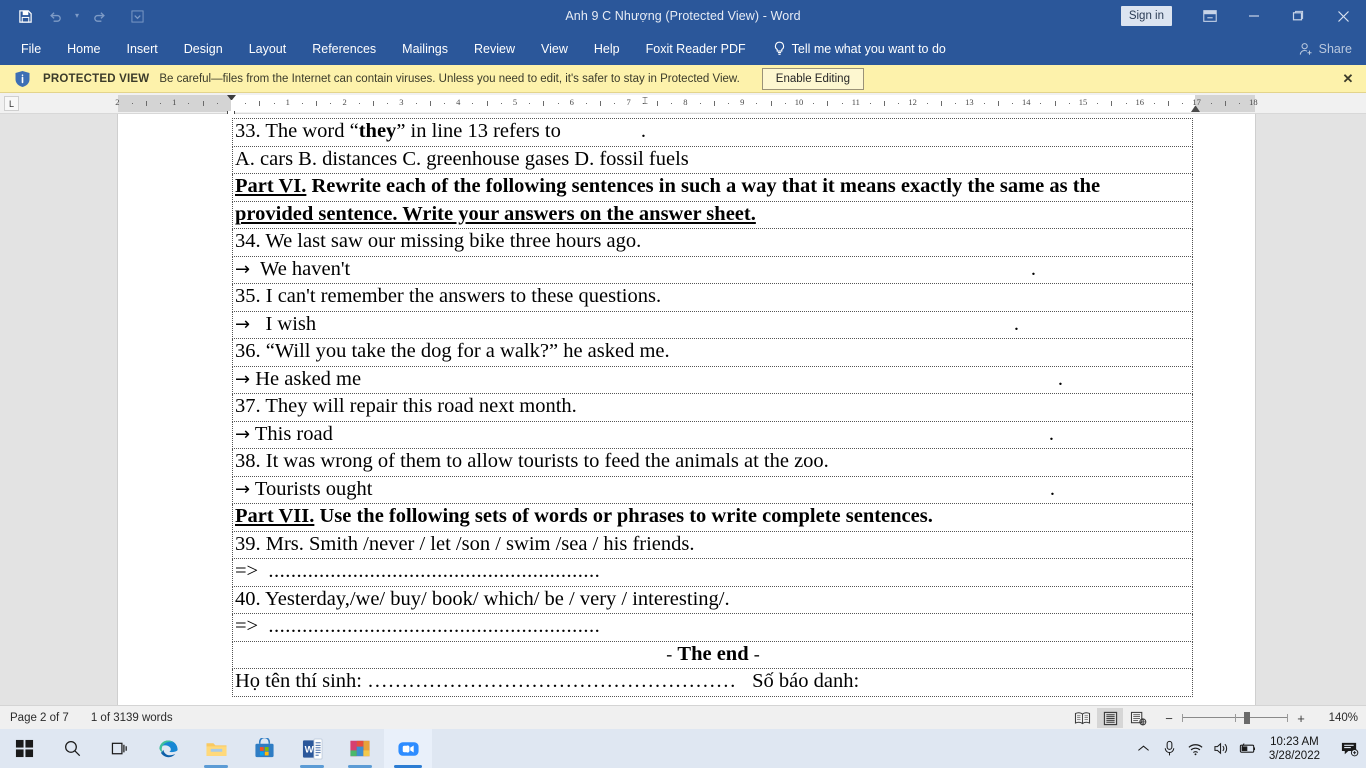 The height and width of the screenshot is (768, 1366). Describe the element at coordinates (712, 489) in the screenshot. I see `table-row: → Tourists ought .` at that location.